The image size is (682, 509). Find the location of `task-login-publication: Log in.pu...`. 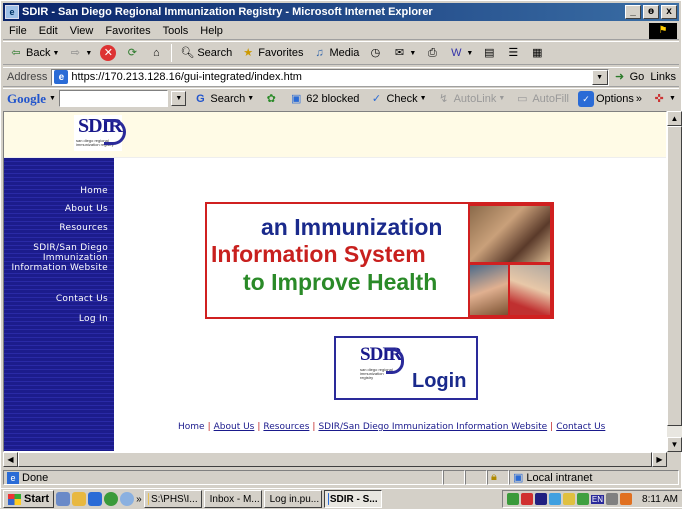

task-login-publication: Log in.pu... is located at coordinates (293, 499).